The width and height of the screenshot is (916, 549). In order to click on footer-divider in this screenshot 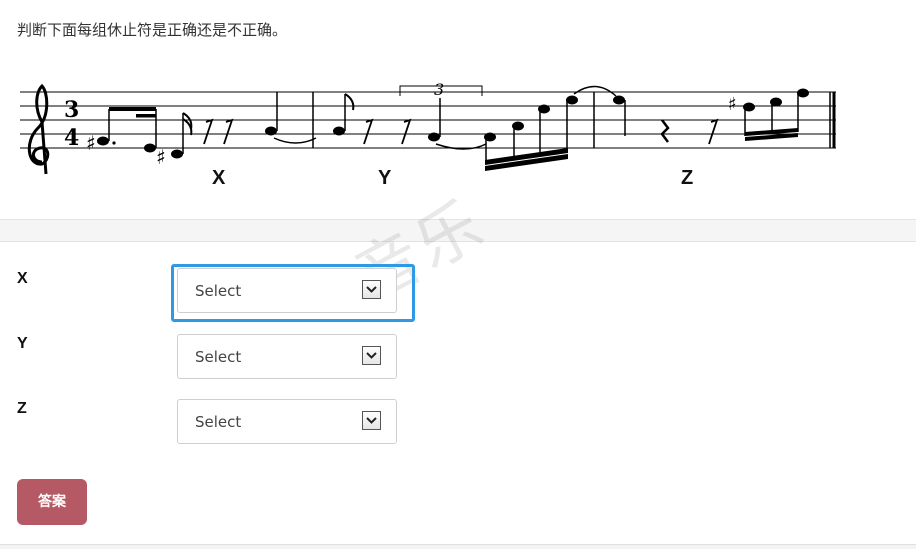, I will do `click(458, 546)`.